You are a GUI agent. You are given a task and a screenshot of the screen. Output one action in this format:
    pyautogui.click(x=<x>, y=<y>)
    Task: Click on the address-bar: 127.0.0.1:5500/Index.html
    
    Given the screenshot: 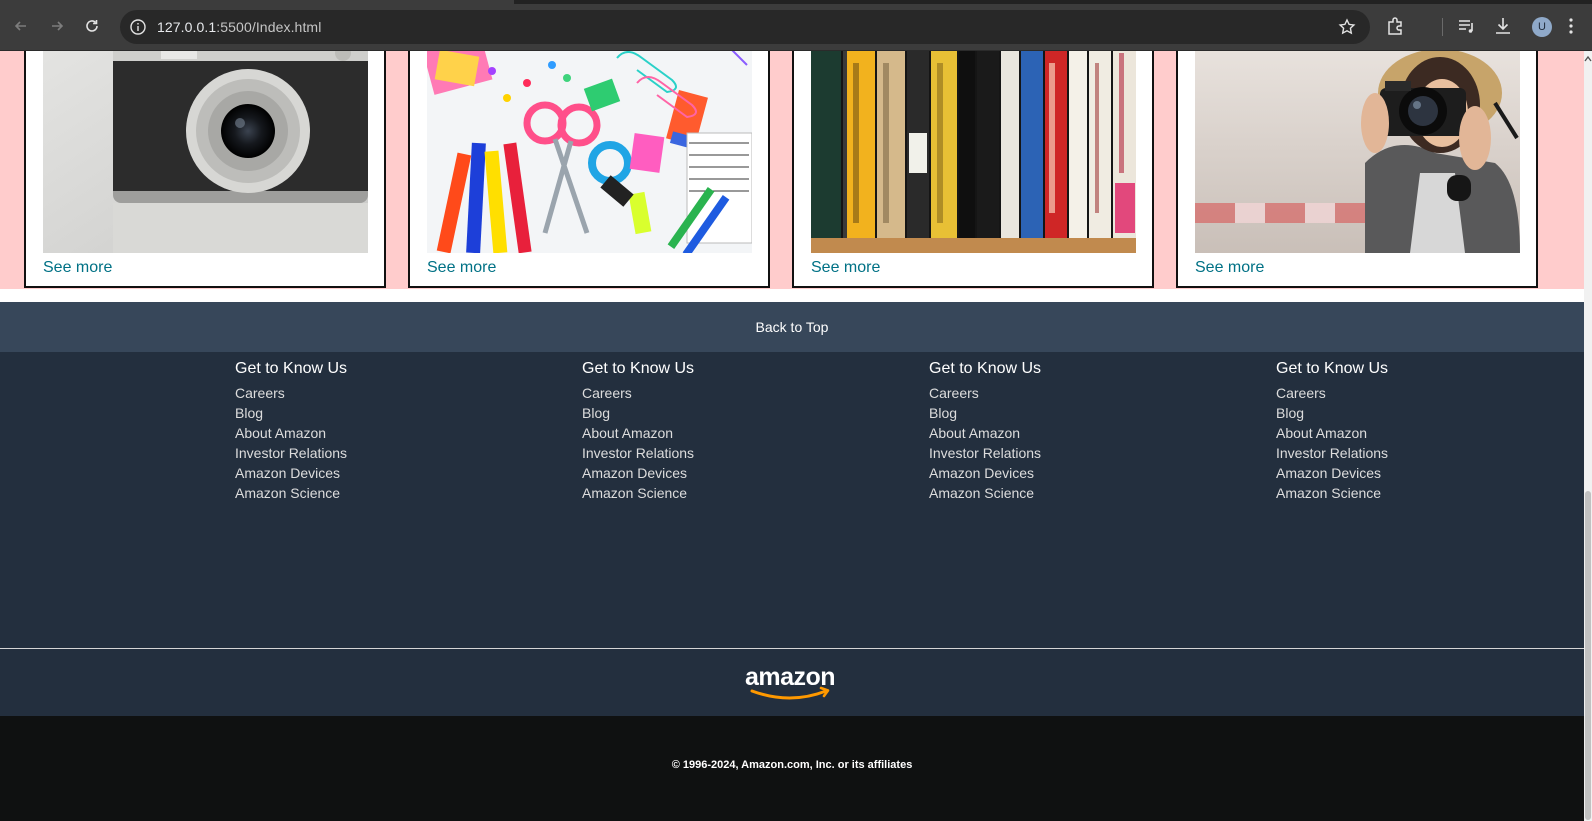 What is the action you would take?
    pyautogui.click(x=745, y=27)
    